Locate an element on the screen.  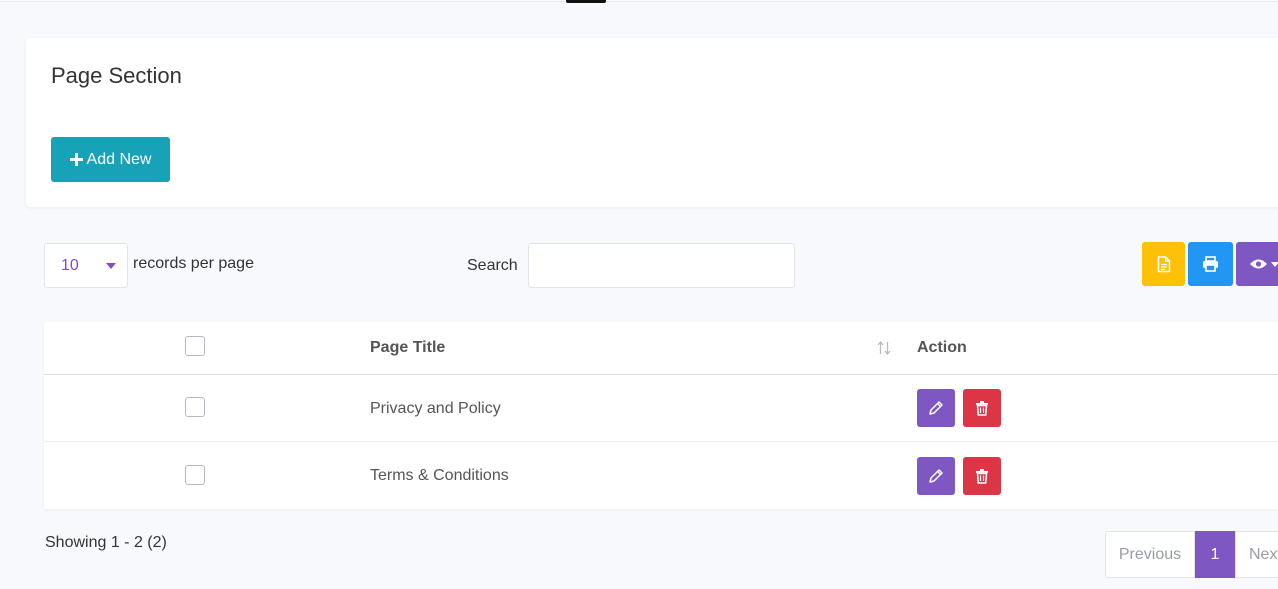
export-file-button is located at coordinates (1163, 264).